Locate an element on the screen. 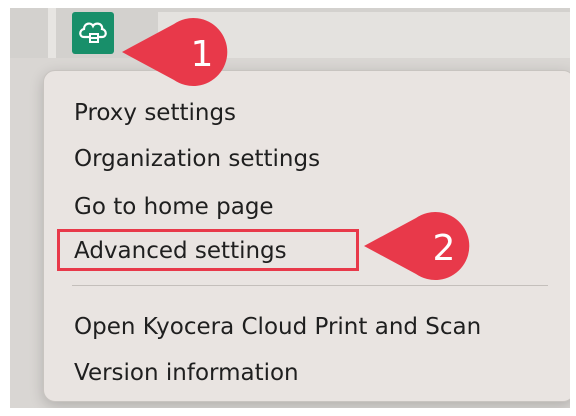 The width and height of the screenshot is (576, 416). kyocera-cloud-tray-icon is located at coordinates (93, 33).